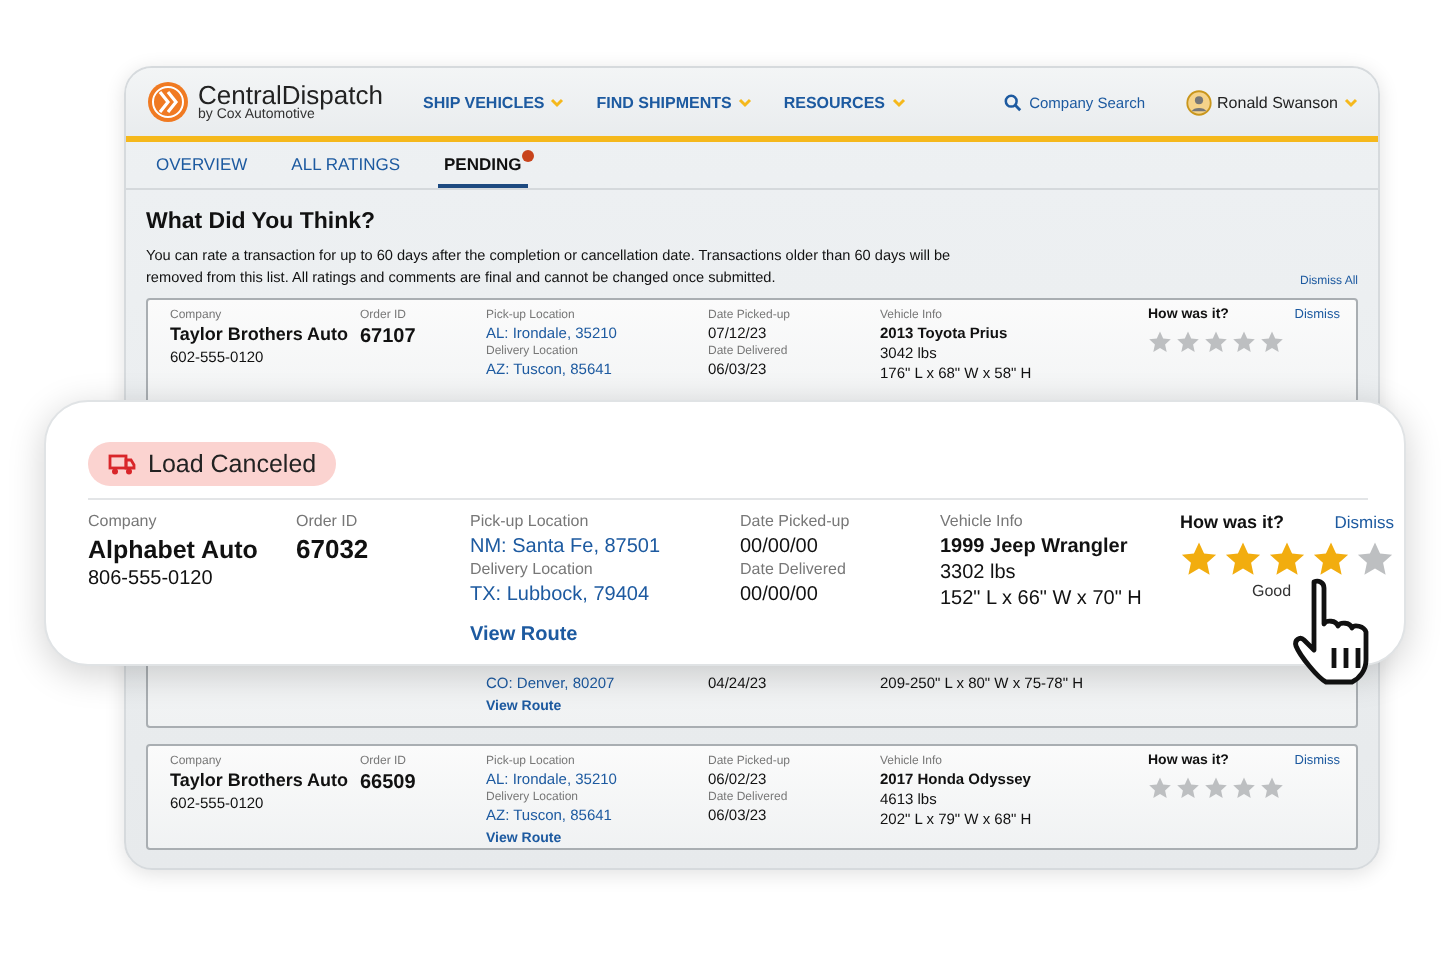 The height and width of the screenshot is (968, 1450). Describe the element at coordinates (979, 572) in the screenshot. I see `vehicle-weight: 3302 lbs` at that location.